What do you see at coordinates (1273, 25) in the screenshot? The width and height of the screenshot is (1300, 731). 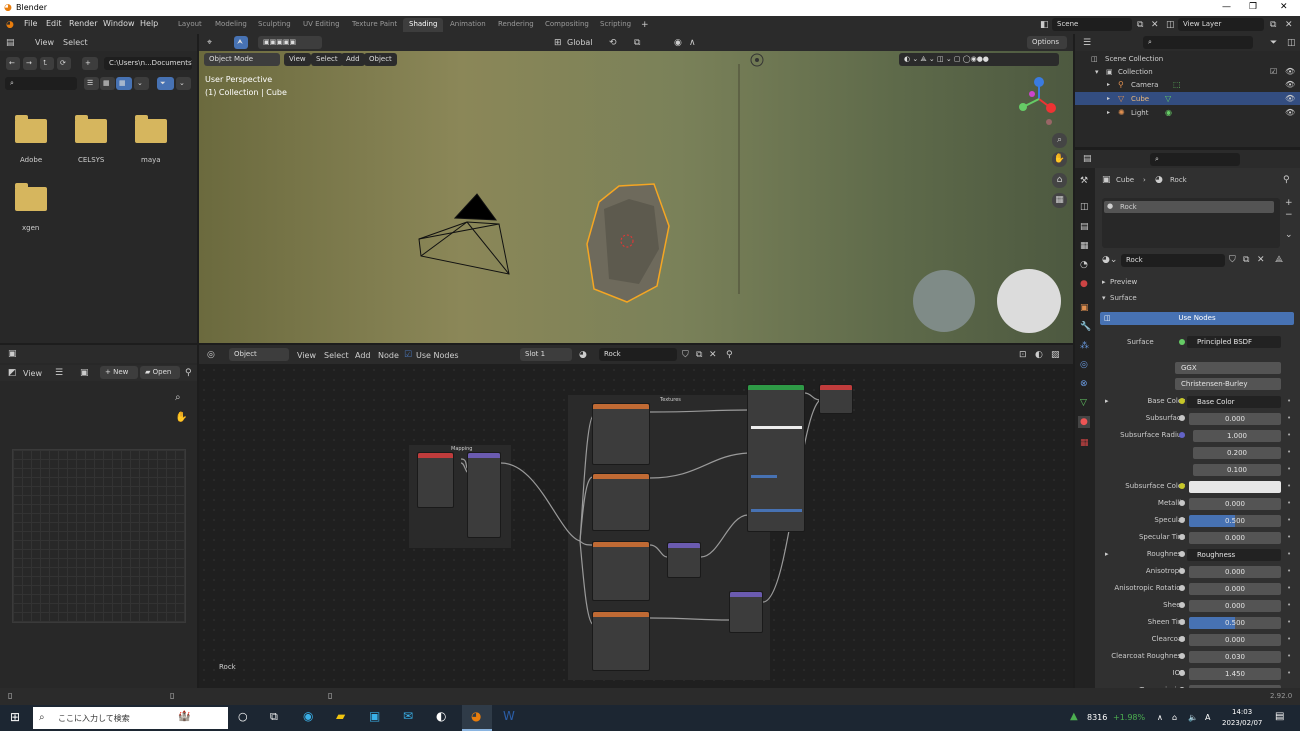 I see `new-view-layer-icon: ⧉` at bounding box center [1273, 25].